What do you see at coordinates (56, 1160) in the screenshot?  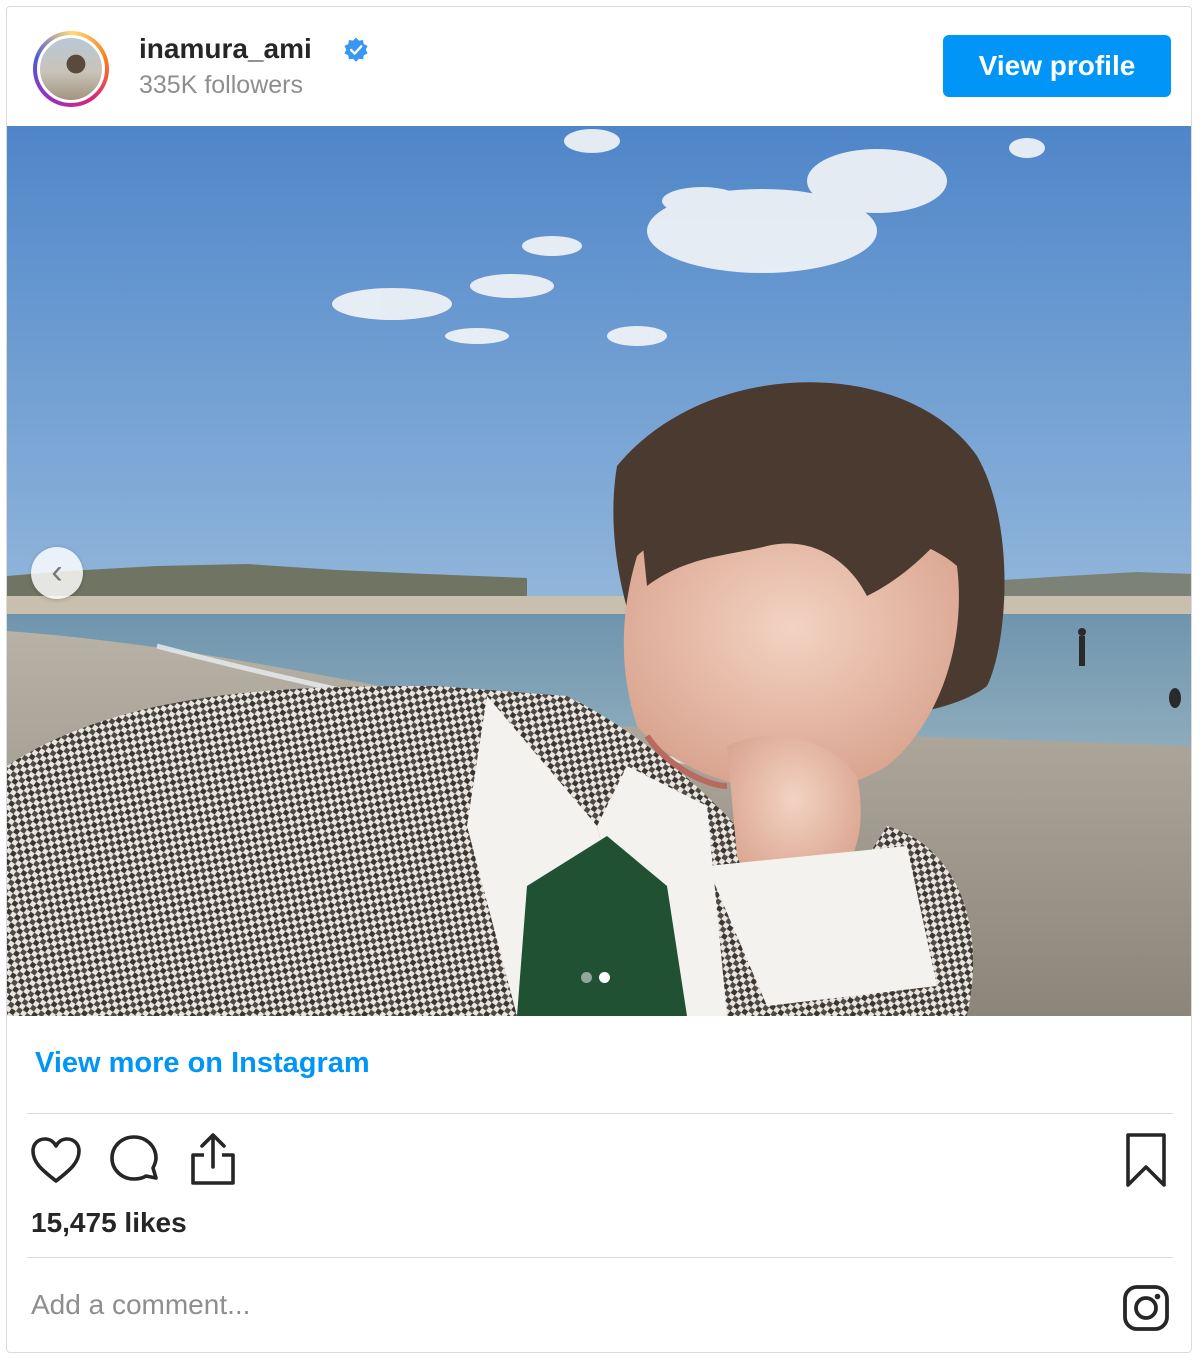 I see `heart-icon` at bounding box center [56, 1160].